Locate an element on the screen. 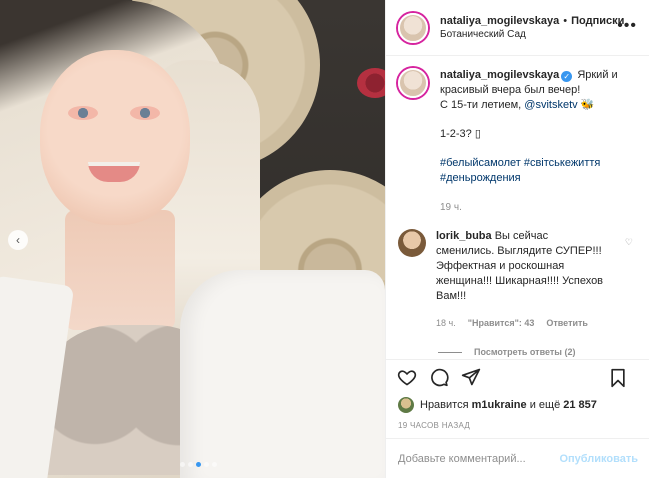 This screenshot has width=649, height=478. comment-meta: 18 ч. "Нравится": 43 Ответить is located at coordinates (521, 323).